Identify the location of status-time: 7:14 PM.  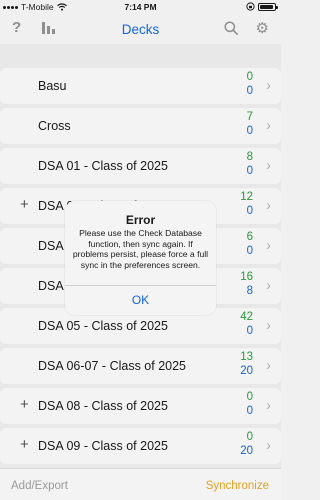
(140, 7).